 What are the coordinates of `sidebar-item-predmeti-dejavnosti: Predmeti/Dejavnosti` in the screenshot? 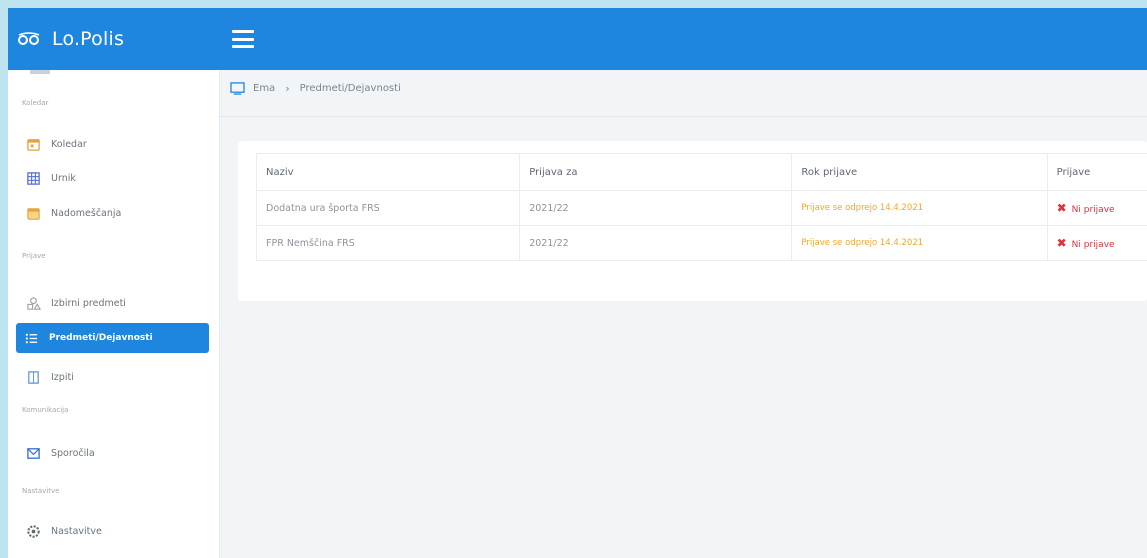 It's located at (112, 338).